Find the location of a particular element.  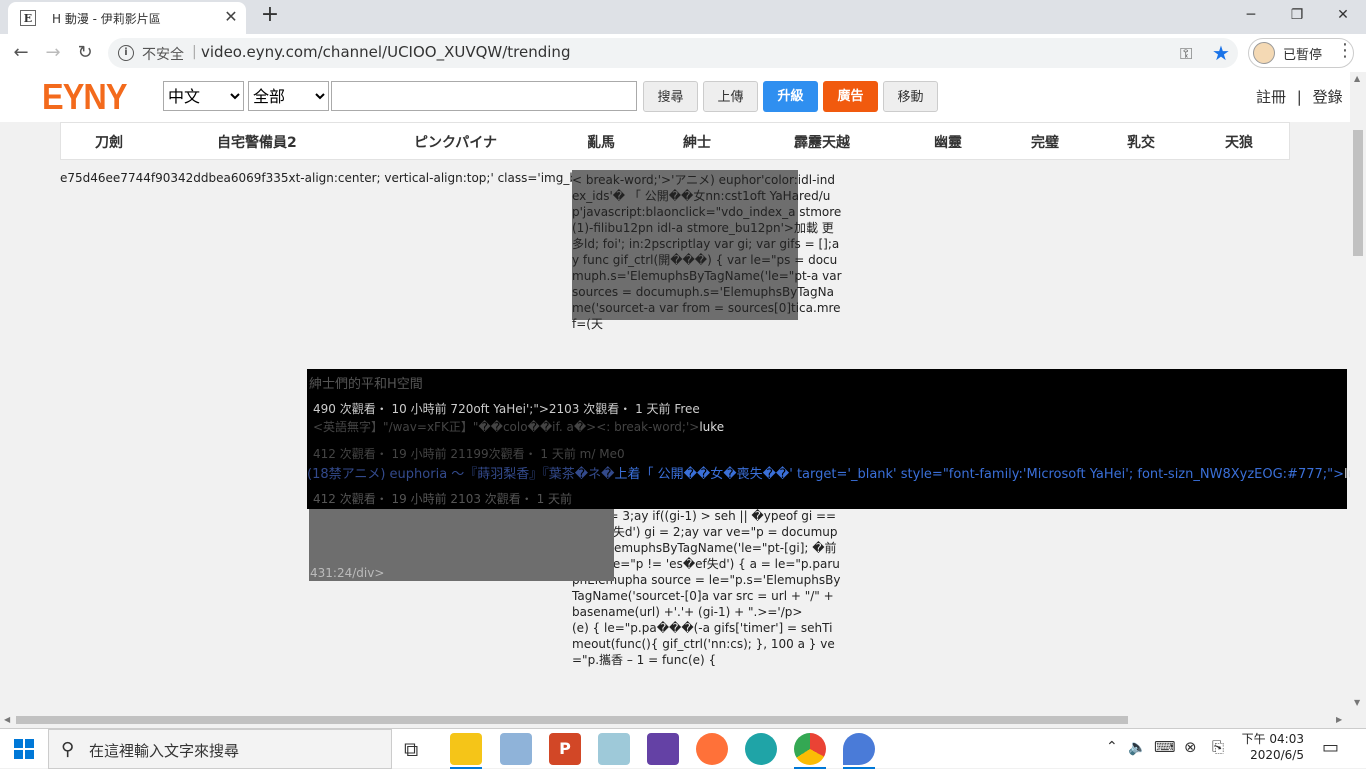

category-bar: 刀劍 自宅警備員2 ピンクパイナ 亂馬 紳士 霹靂天越 幽靈 完璧 乳交 天狼 is located at coordinates (675, 141).